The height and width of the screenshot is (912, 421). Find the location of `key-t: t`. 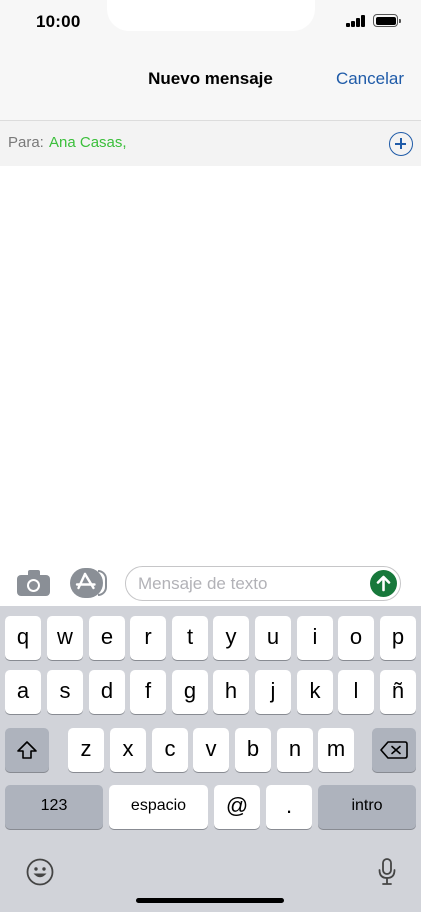

key-t: t is located at coordinates (190, 638).